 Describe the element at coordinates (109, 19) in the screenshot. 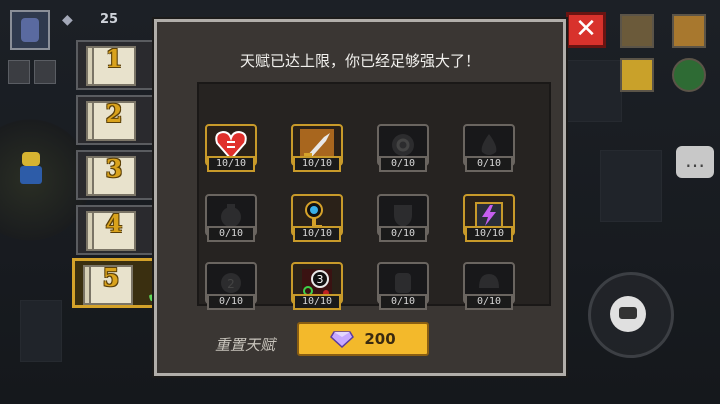

I see `gem-count: 25` at that location.